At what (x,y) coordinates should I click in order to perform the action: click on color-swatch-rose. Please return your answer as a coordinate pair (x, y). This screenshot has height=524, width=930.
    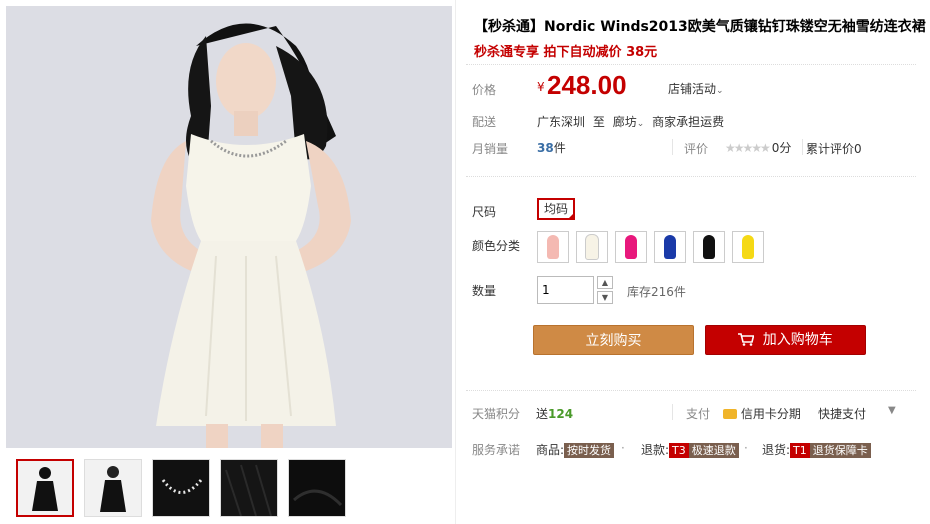
    Looking at the image, I should click on (631, 247).